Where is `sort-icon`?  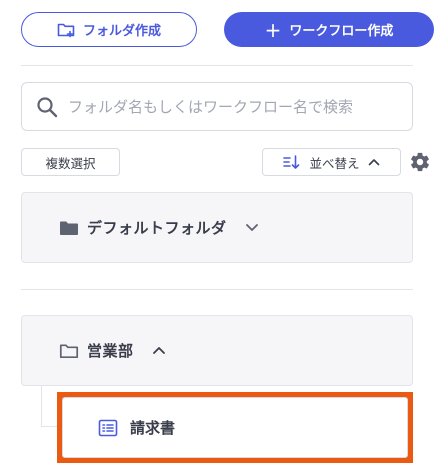
sort-icon is located at coordinates (291, 162).